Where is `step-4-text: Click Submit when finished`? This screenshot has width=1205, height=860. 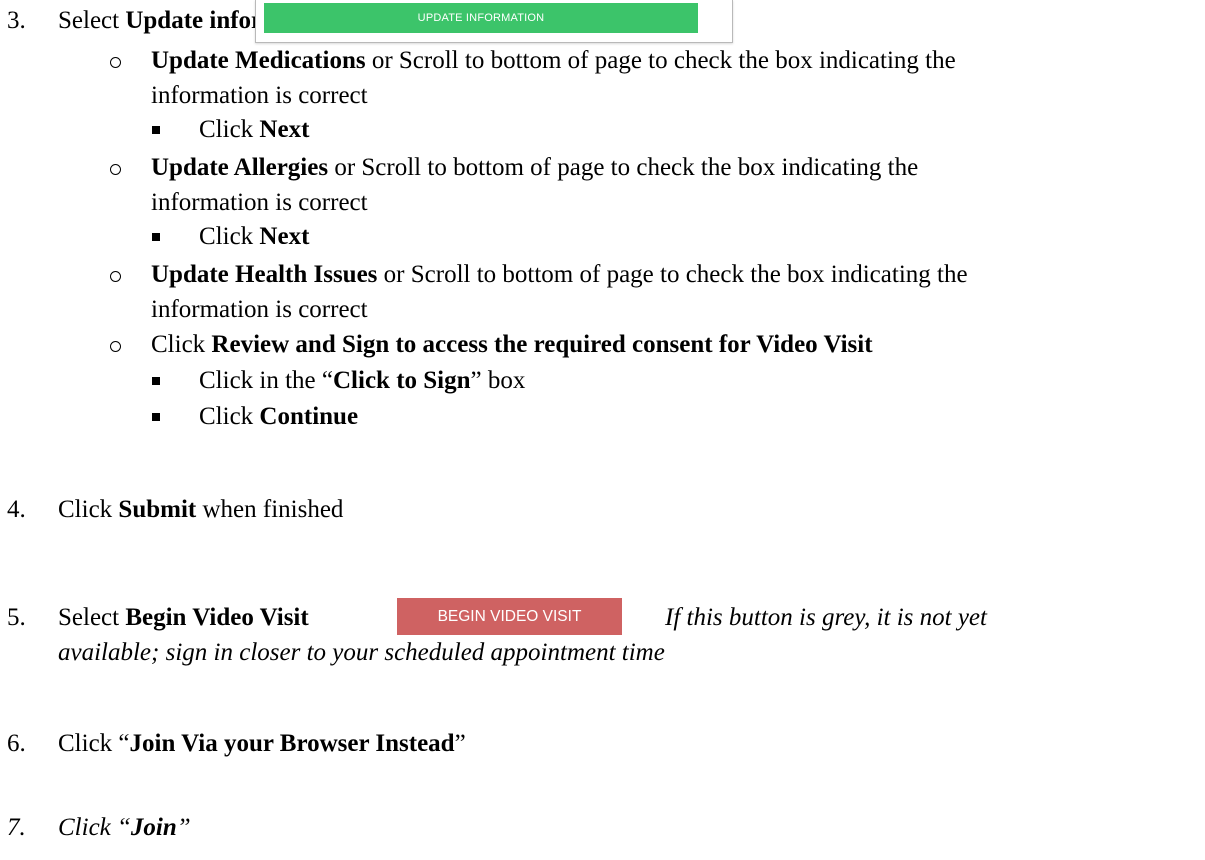
step-4-text: Click Submit when finished is located at coordinates (200, 510).